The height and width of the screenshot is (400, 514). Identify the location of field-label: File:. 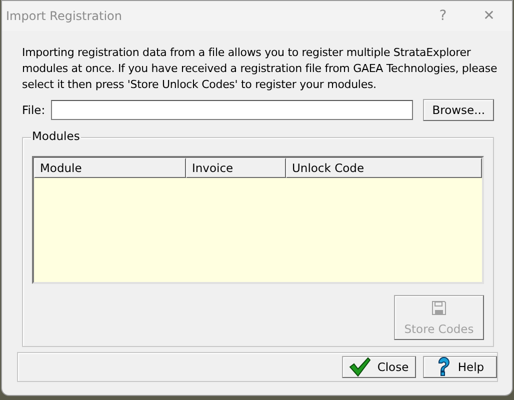
(34, 110).